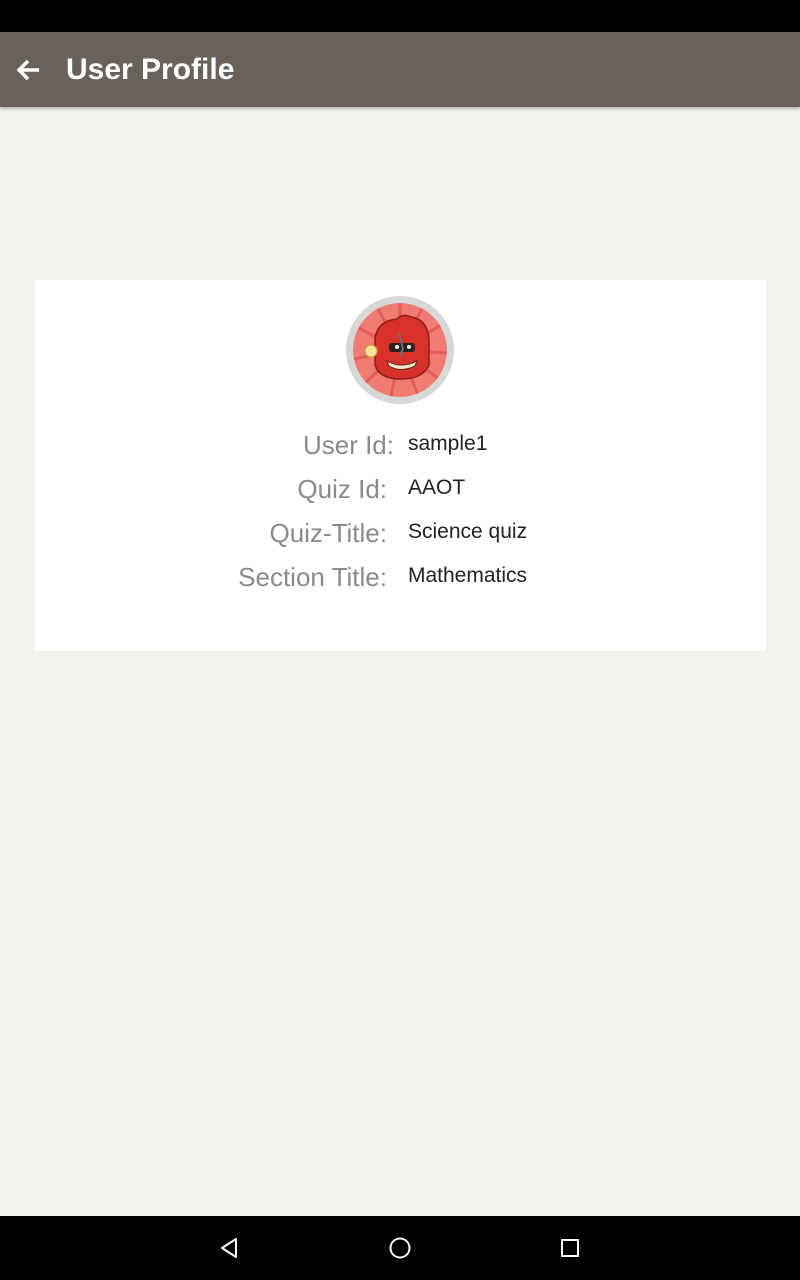  What do you see at coordinates (400, 582) in the screenshot?
I see `field-row-section-title: Section Title: Mathematics` at bounding box center [400, 582].